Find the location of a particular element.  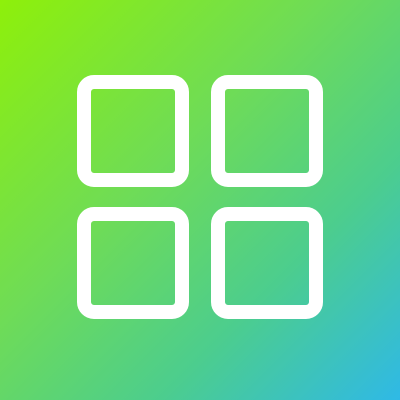

grid-square-bottom-right is located at coordinates (267, 263).